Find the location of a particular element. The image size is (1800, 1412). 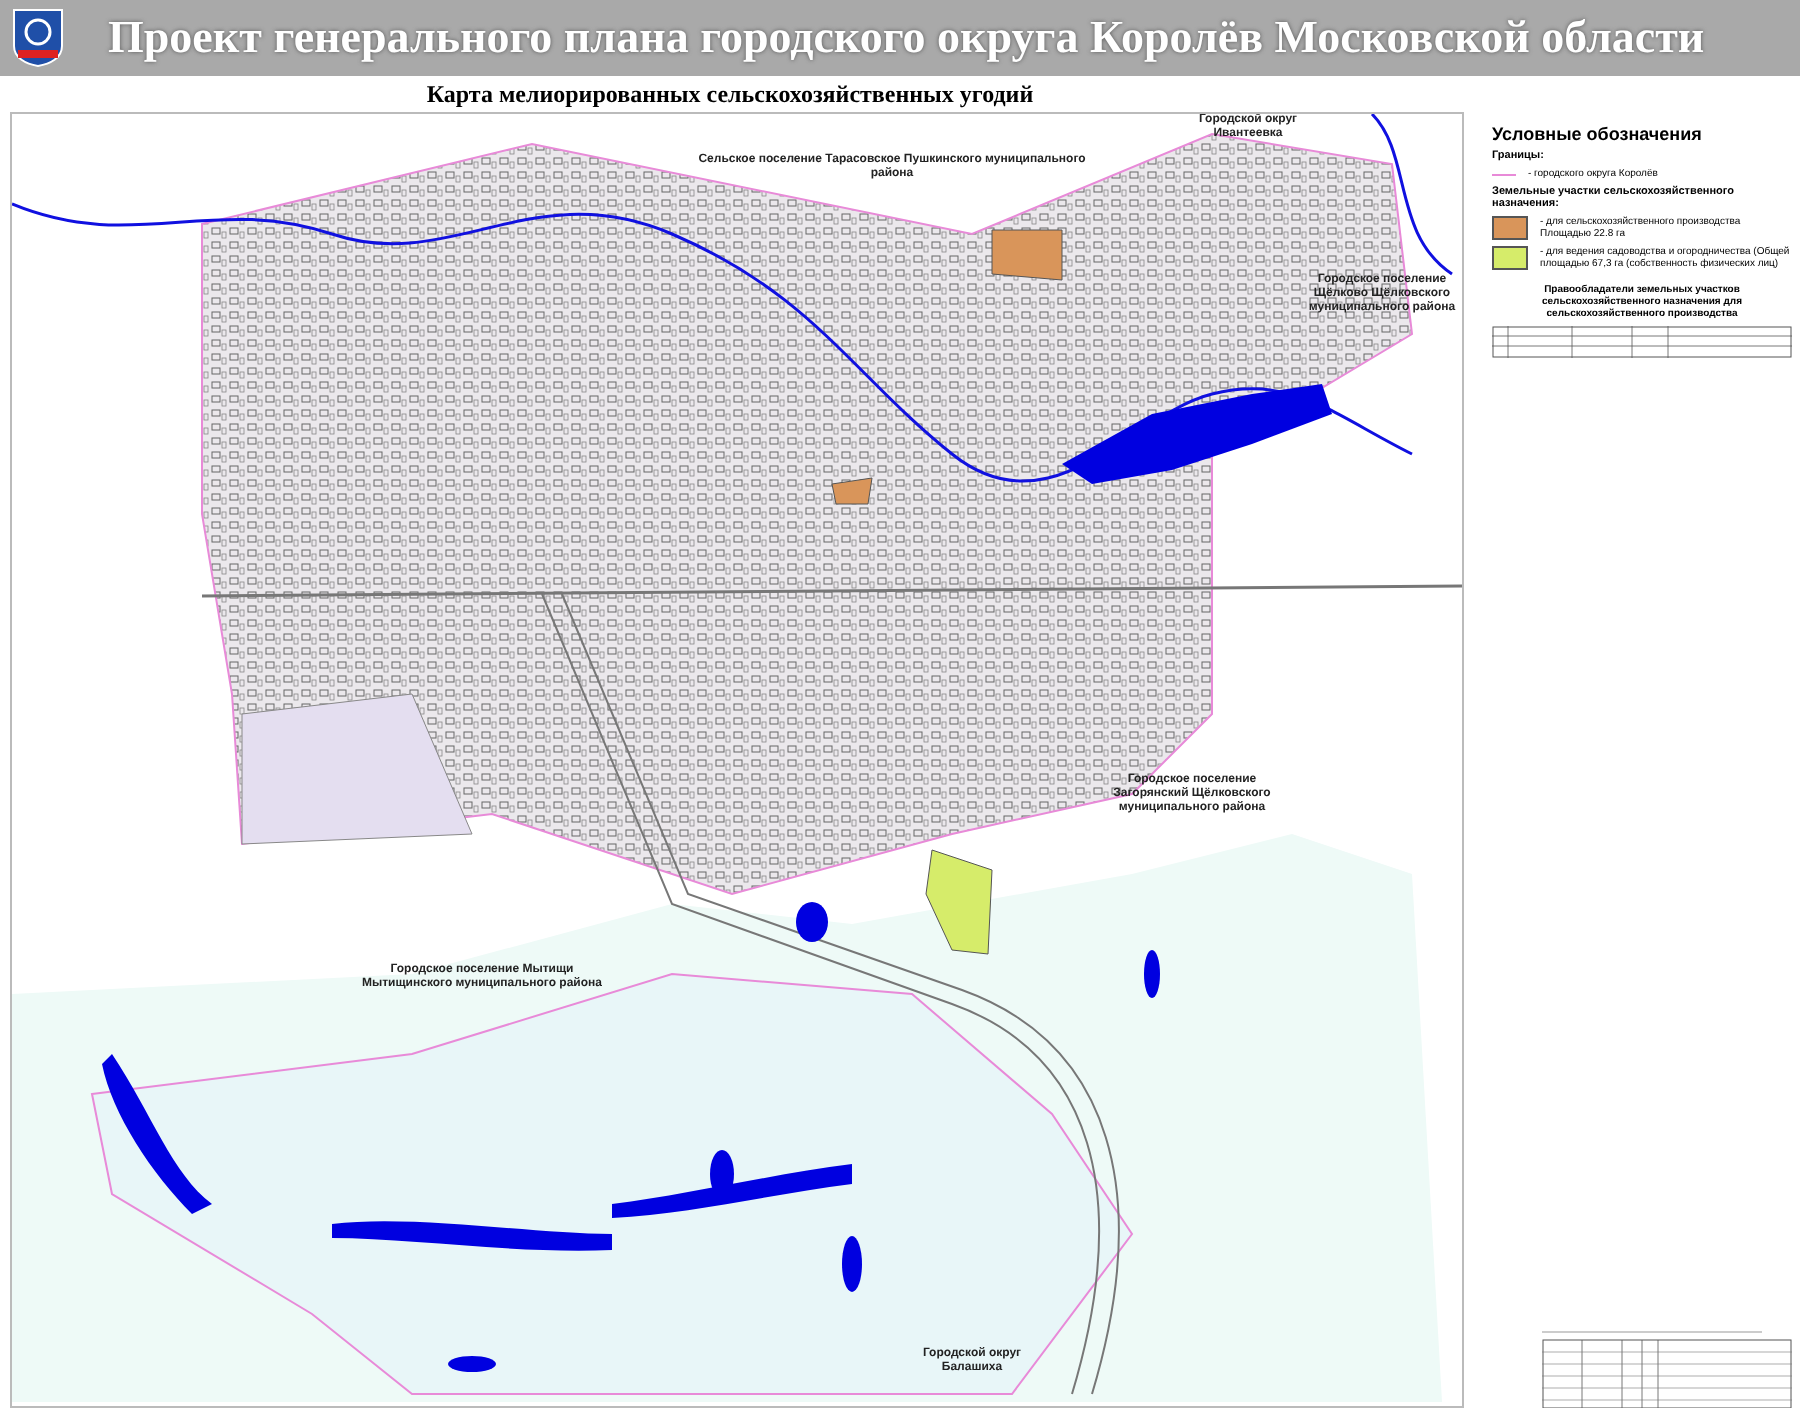

legend-title: Условные обозначения is located at coordinates (1598, 134).